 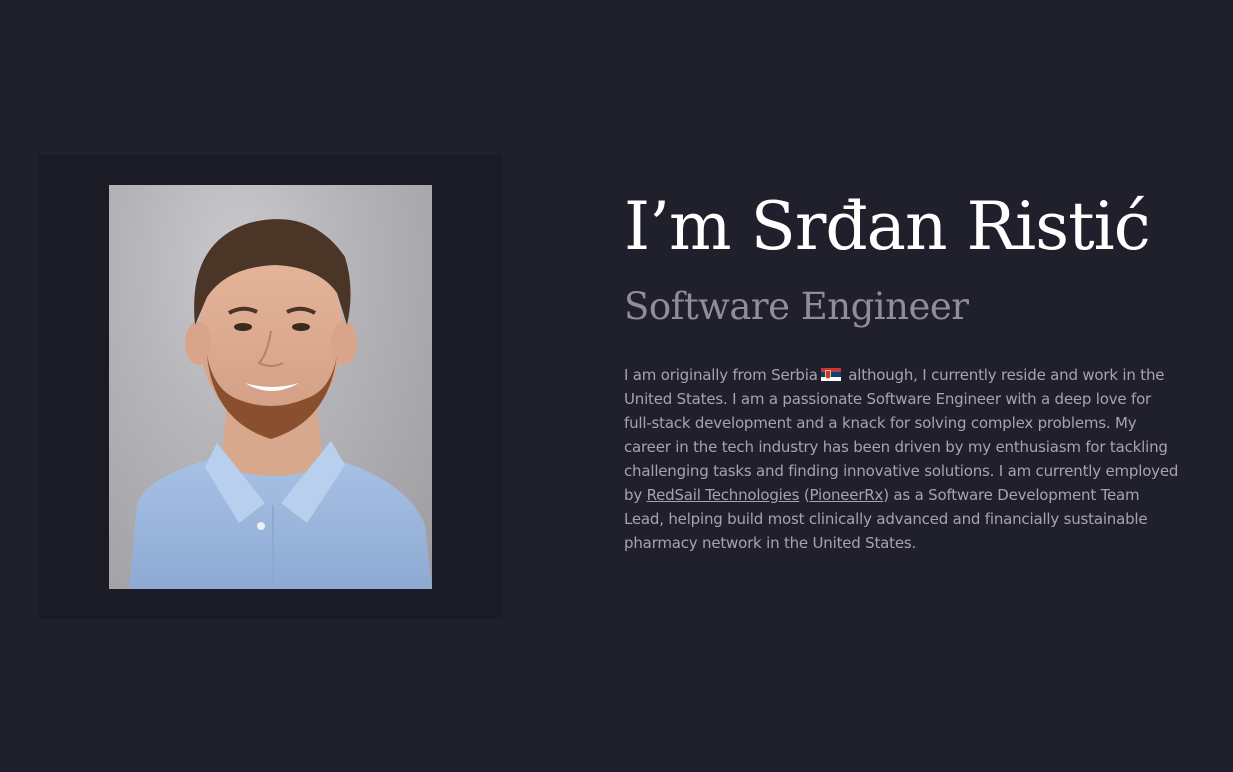 What do you see at coordinates (721, 375) in the screenshot?
I see `bio-text-part1: I am originally from Serbia` at bounding box center [721, 375].